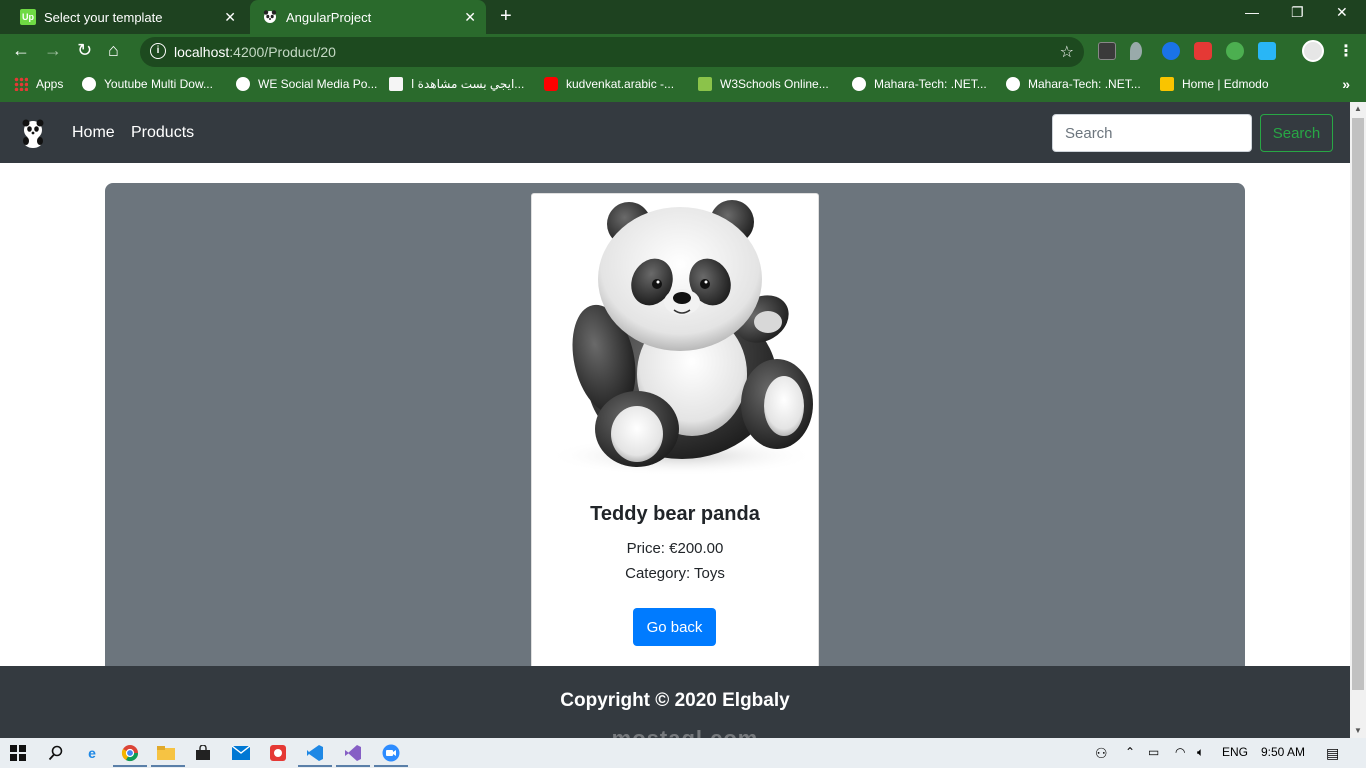 The image size is (1366, 768). Describe the element at coordinates (1171, 51) in the screenshot. I see `bookmark-extension-icon` at that location.